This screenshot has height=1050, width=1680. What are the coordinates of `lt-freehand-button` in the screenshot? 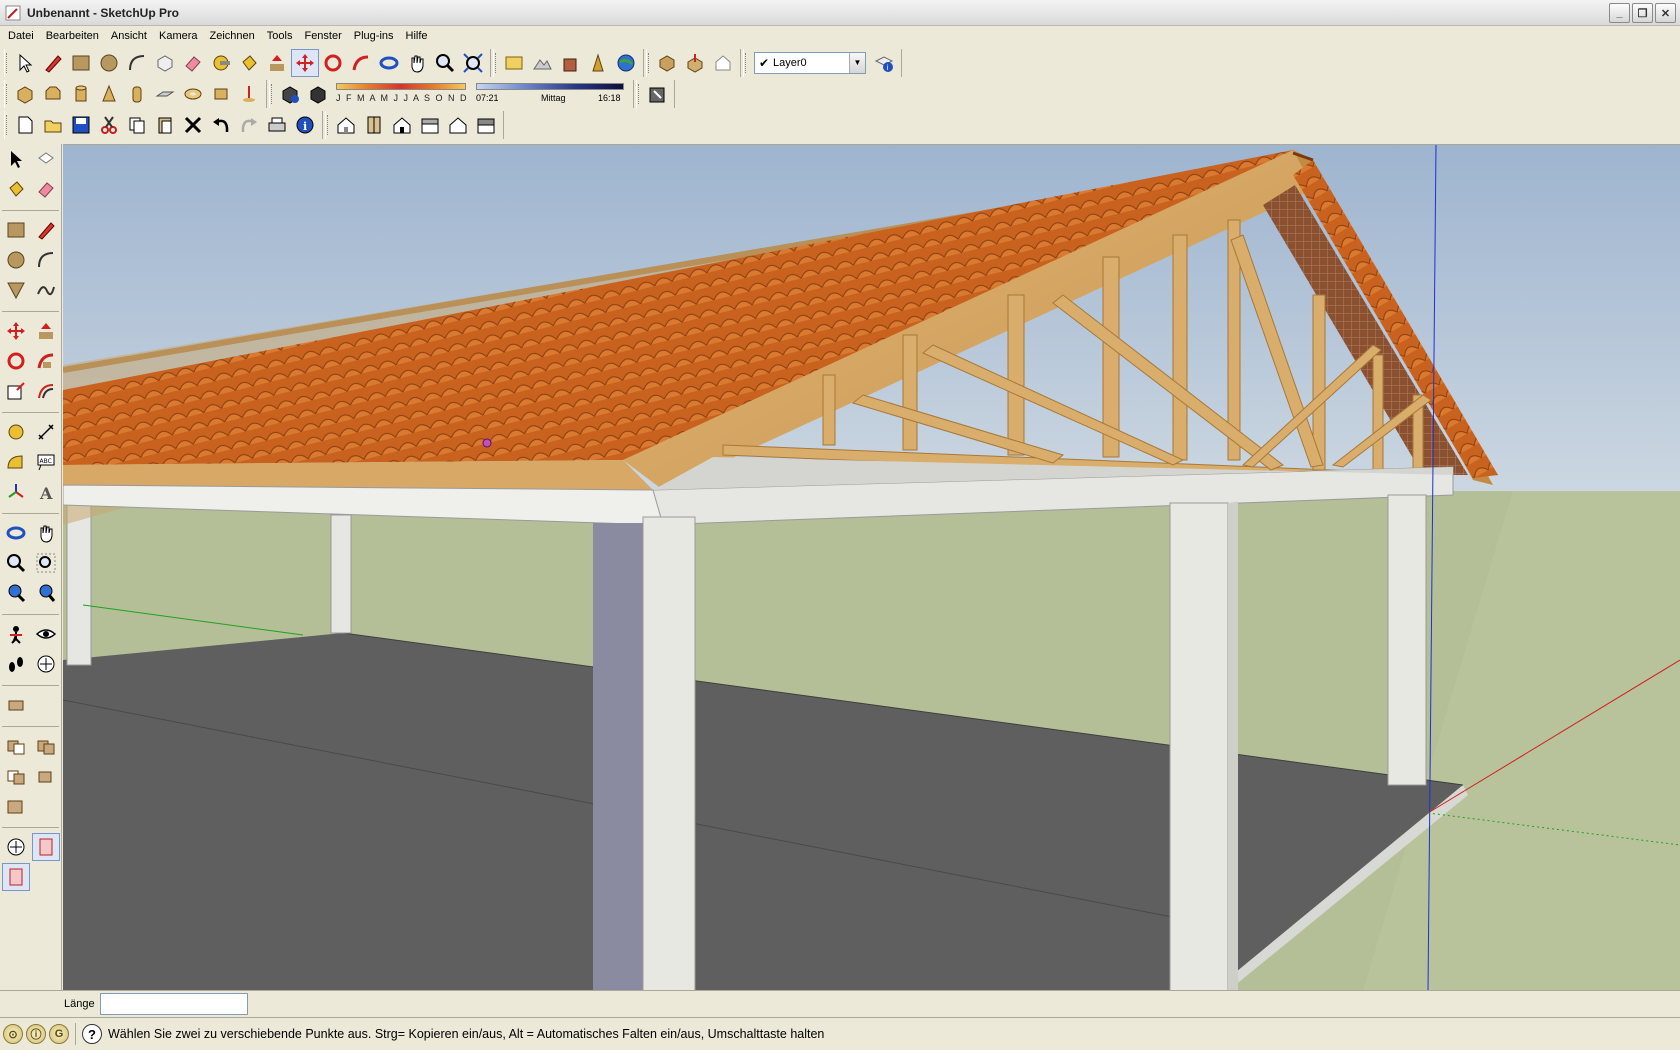 It's located at (46, 290).